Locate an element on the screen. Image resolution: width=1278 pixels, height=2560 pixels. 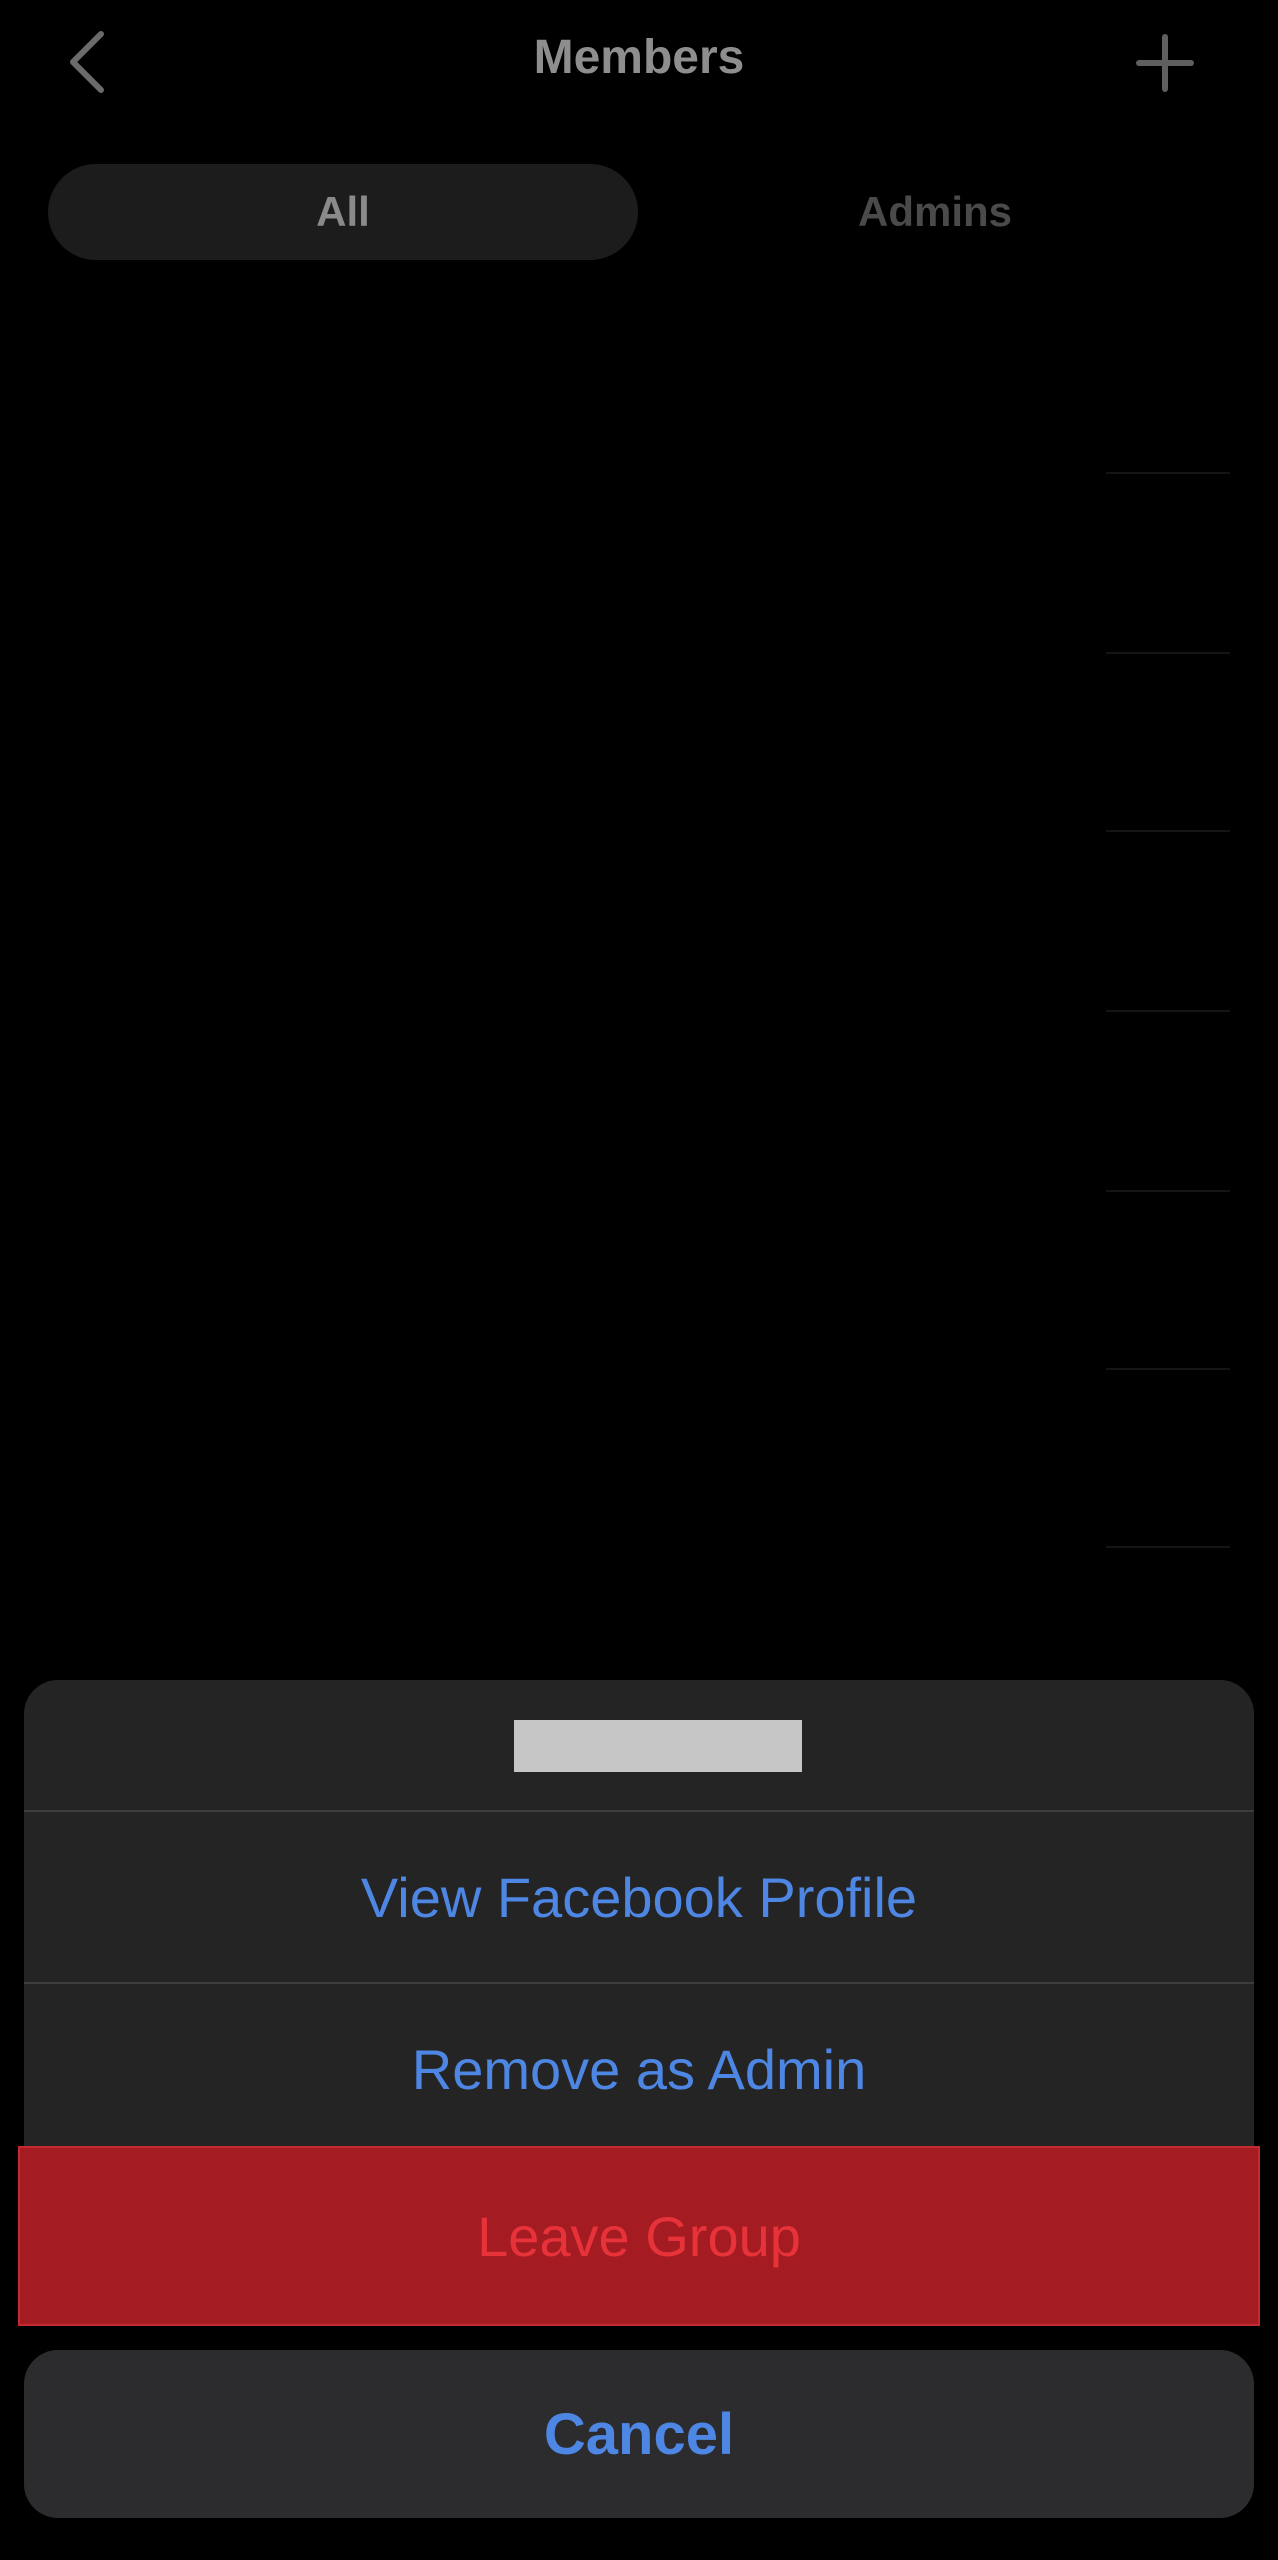
view-facebook-profile-button: View Facebook Profile is located at coordinates (639, 1897).